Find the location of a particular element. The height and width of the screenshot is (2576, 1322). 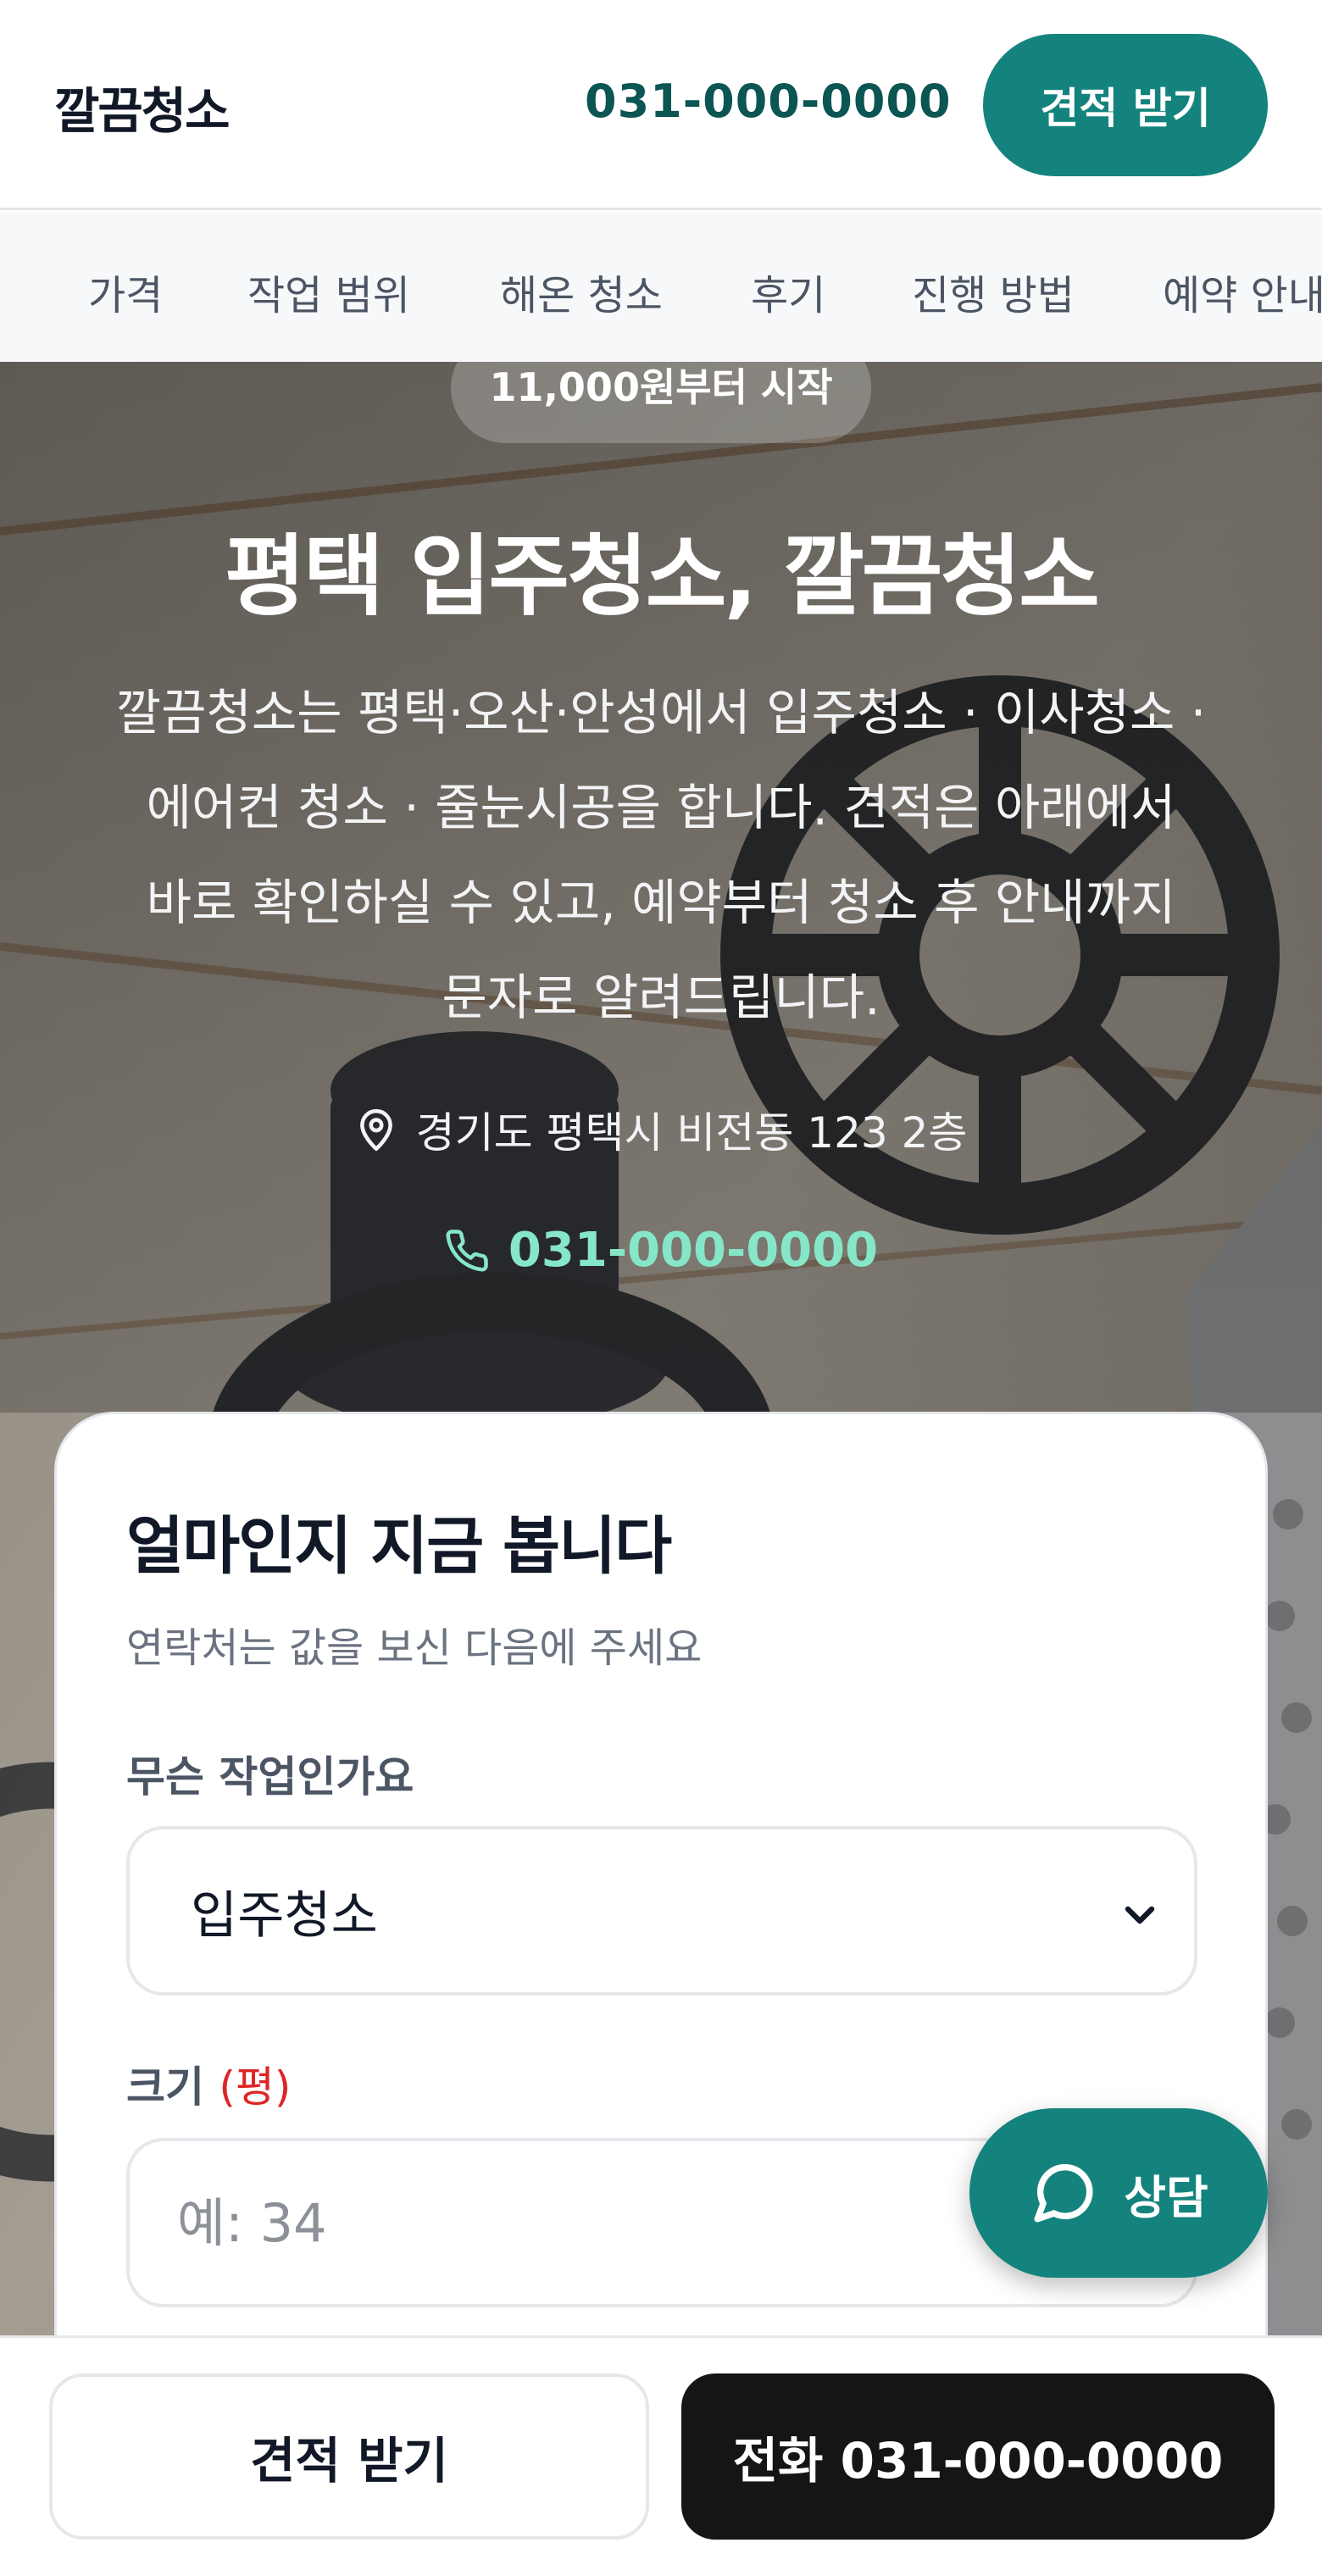

hero-description-line: 깔끔청소는 평택·오산·안성에서 입주청소 · 이사청소 · is located at coordinates (661, 712).